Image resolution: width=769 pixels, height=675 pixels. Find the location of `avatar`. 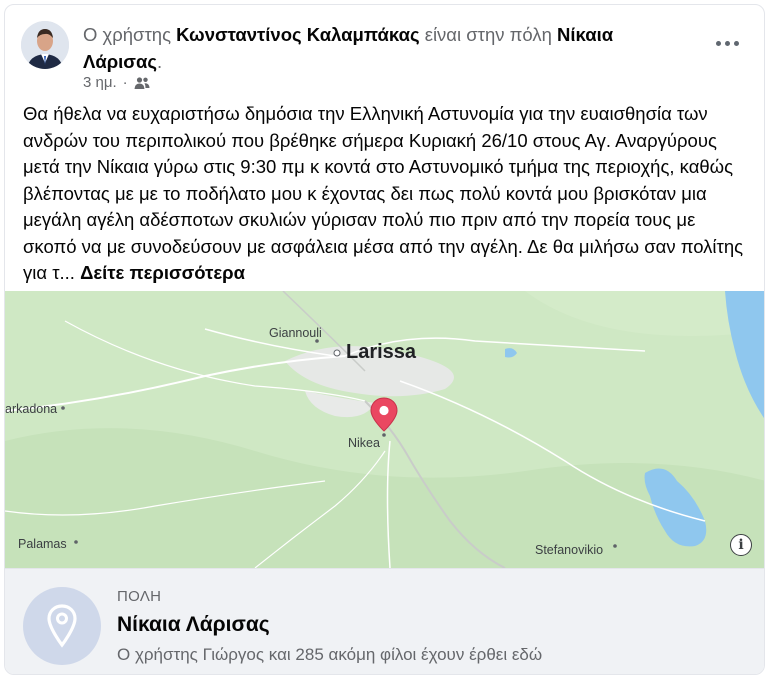

avatar is located at coordinates (45, 45).